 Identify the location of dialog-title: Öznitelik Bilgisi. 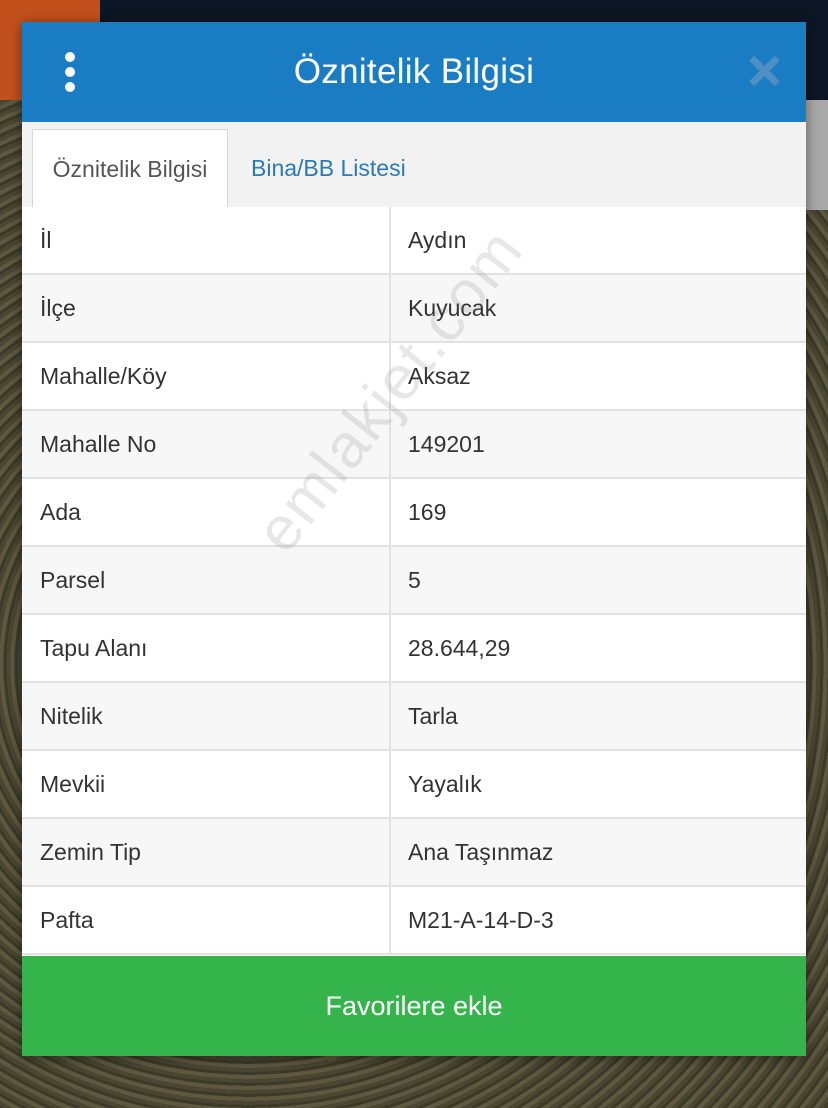
(414, 71).